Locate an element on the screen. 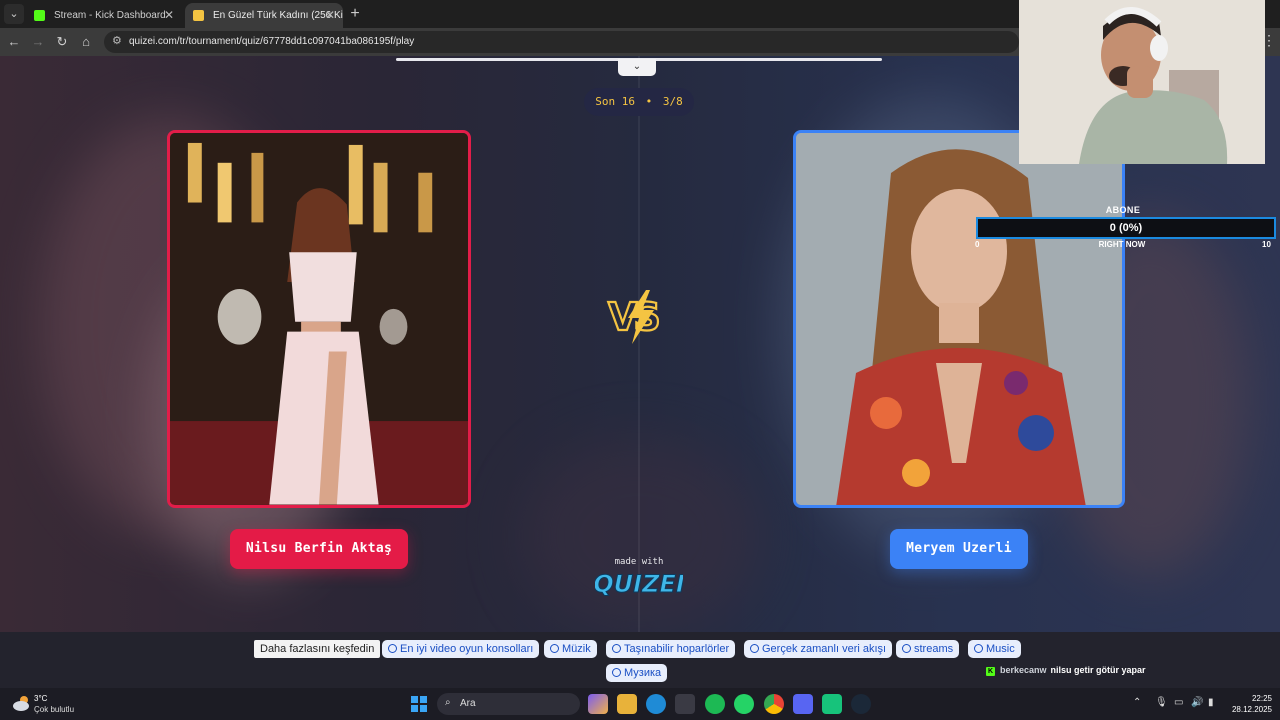 The width and height of the screenshot is (1280, 720). collapse-button: ⌄ is located at coordinates (637, 67).